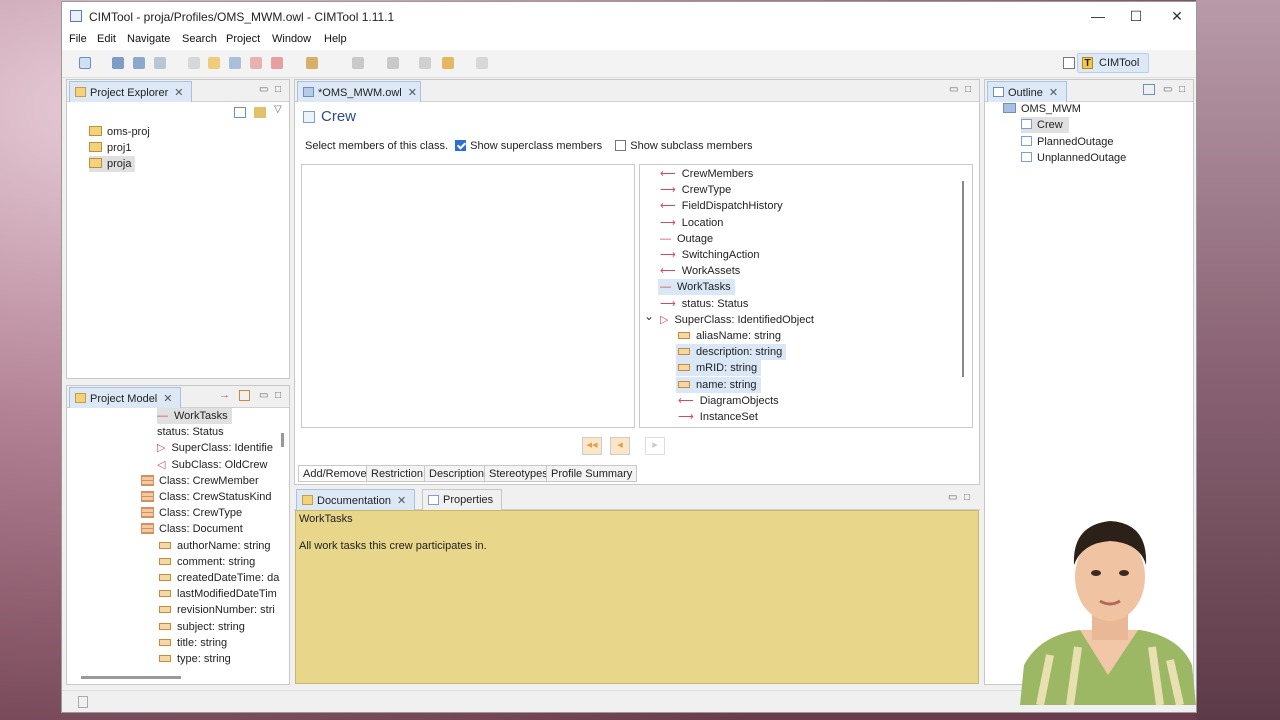  What do you see at coordinates (728, 401) in the screenshot?
I see `member-item: ⟵ DiagramObjects` at bounding box center [728, 401].